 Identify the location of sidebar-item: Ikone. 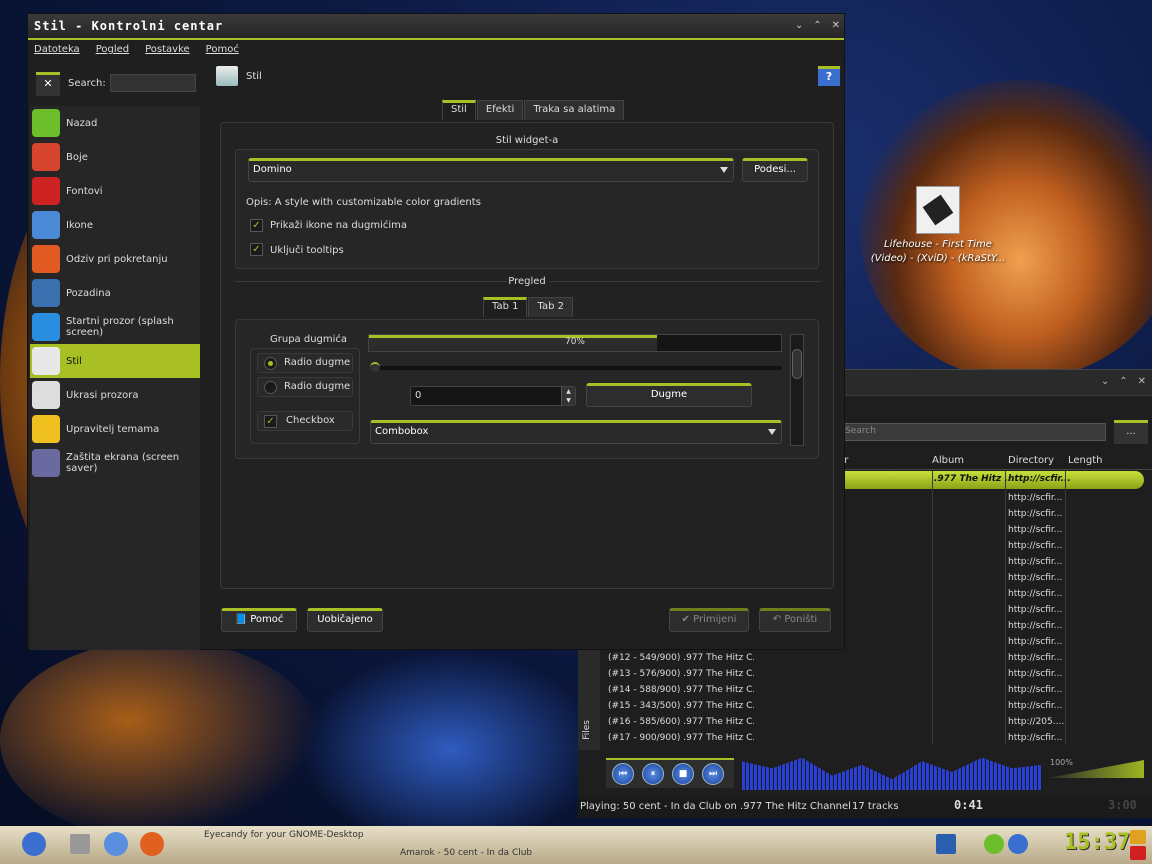
(115, 225).